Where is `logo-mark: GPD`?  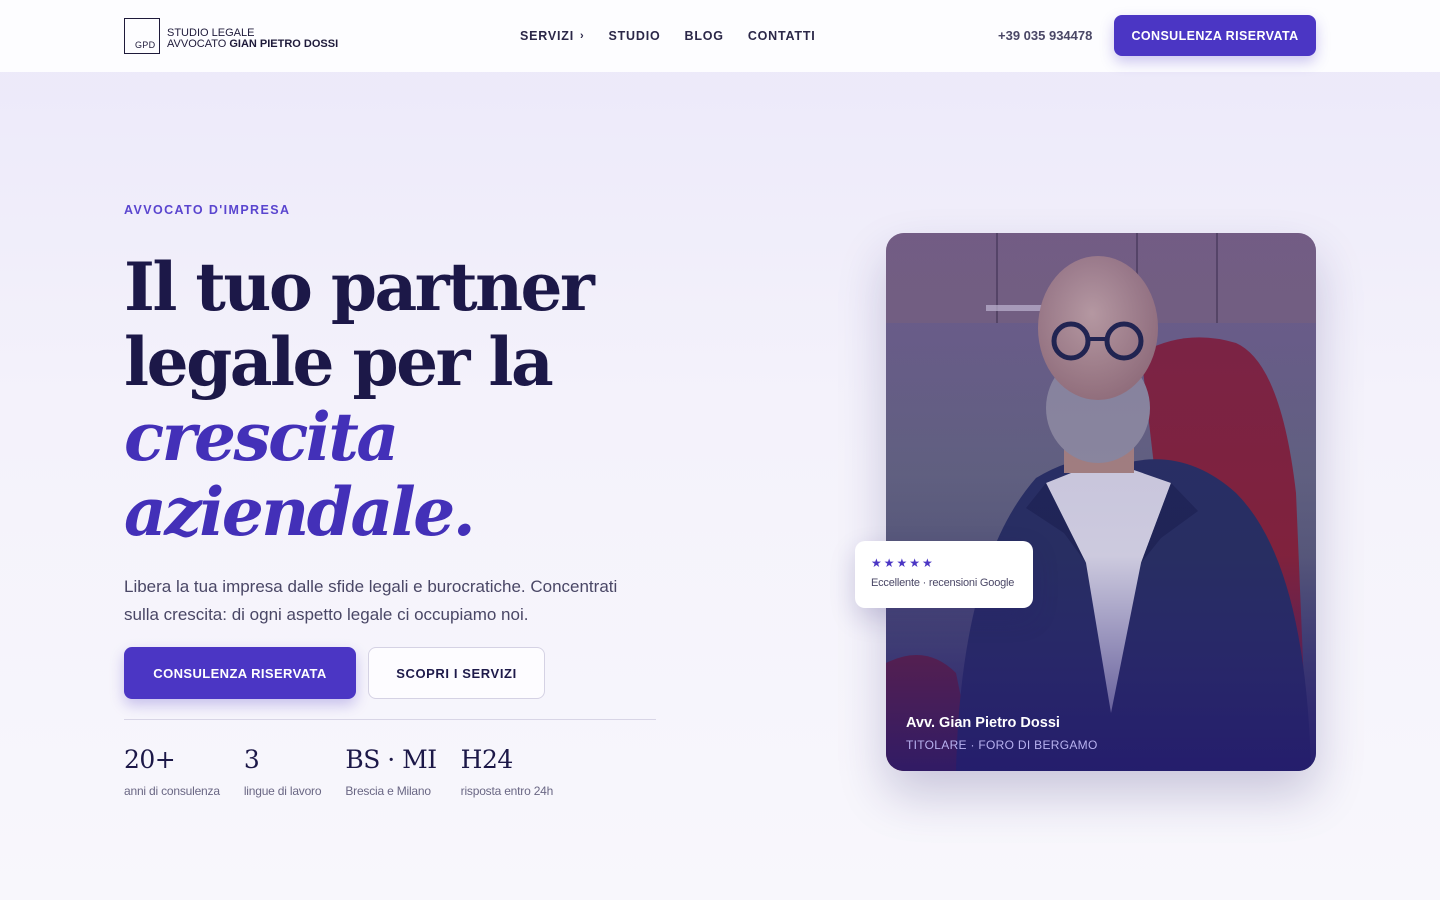 logo-mark: GPD is located at coordinates (142, 36).